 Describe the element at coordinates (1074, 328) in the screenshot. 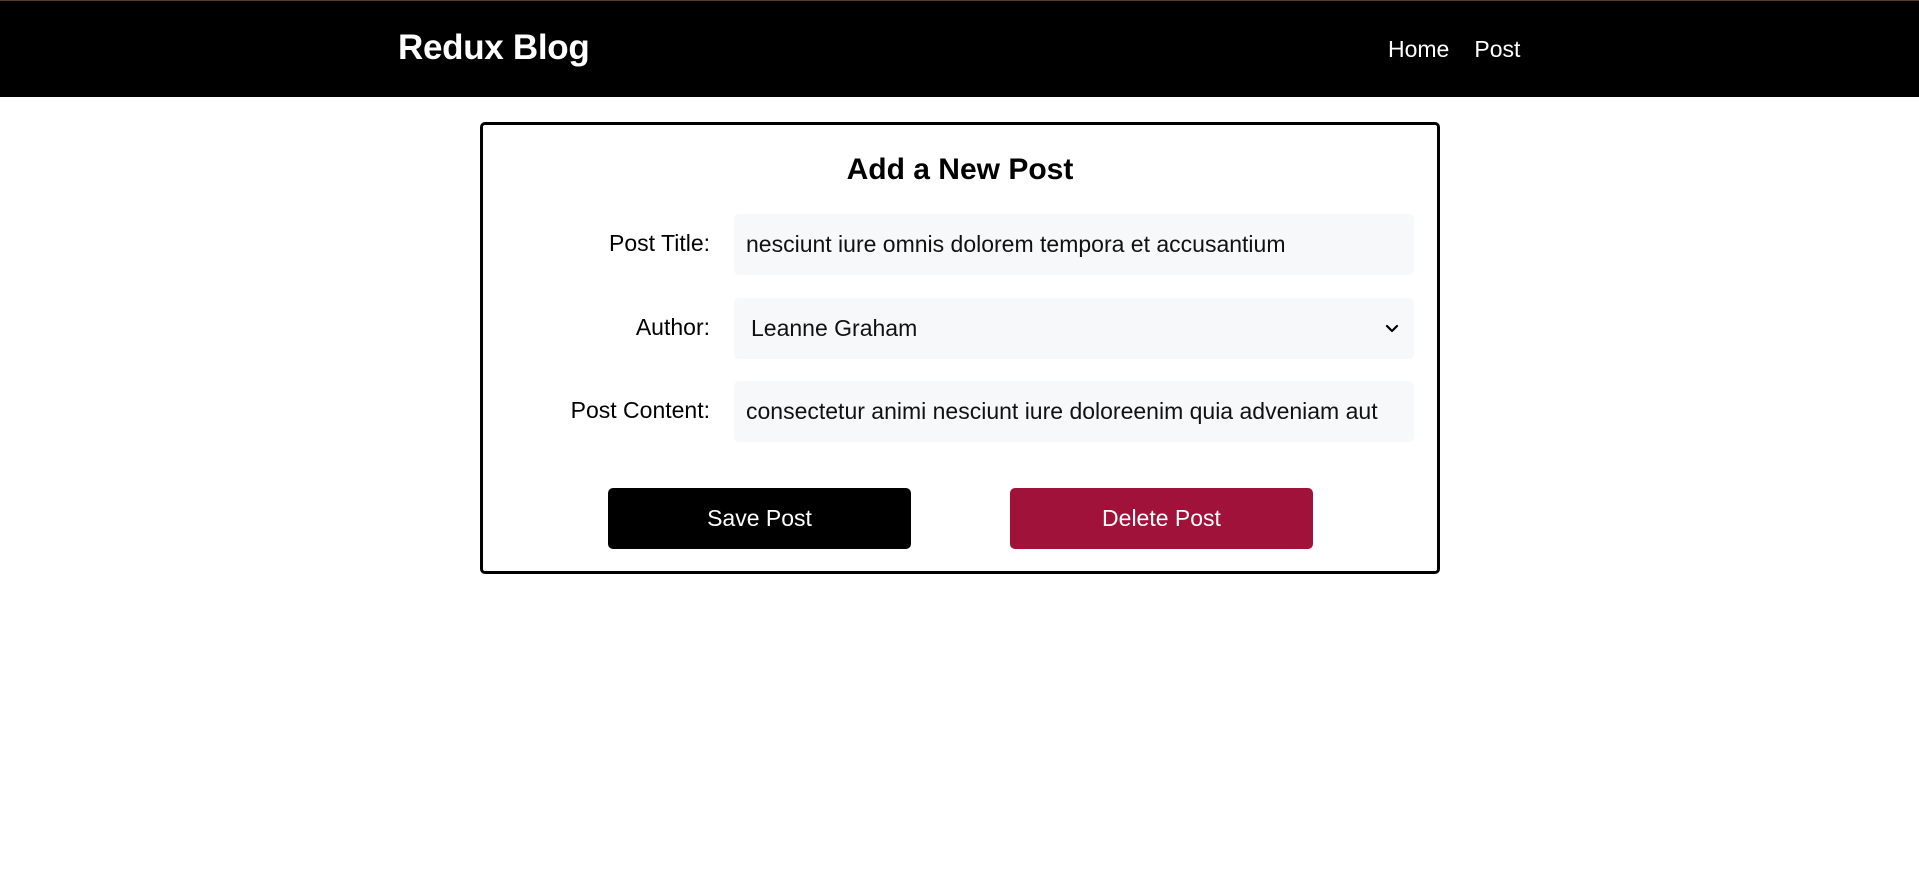

I see `author-select: Leanne Graham` at that location.